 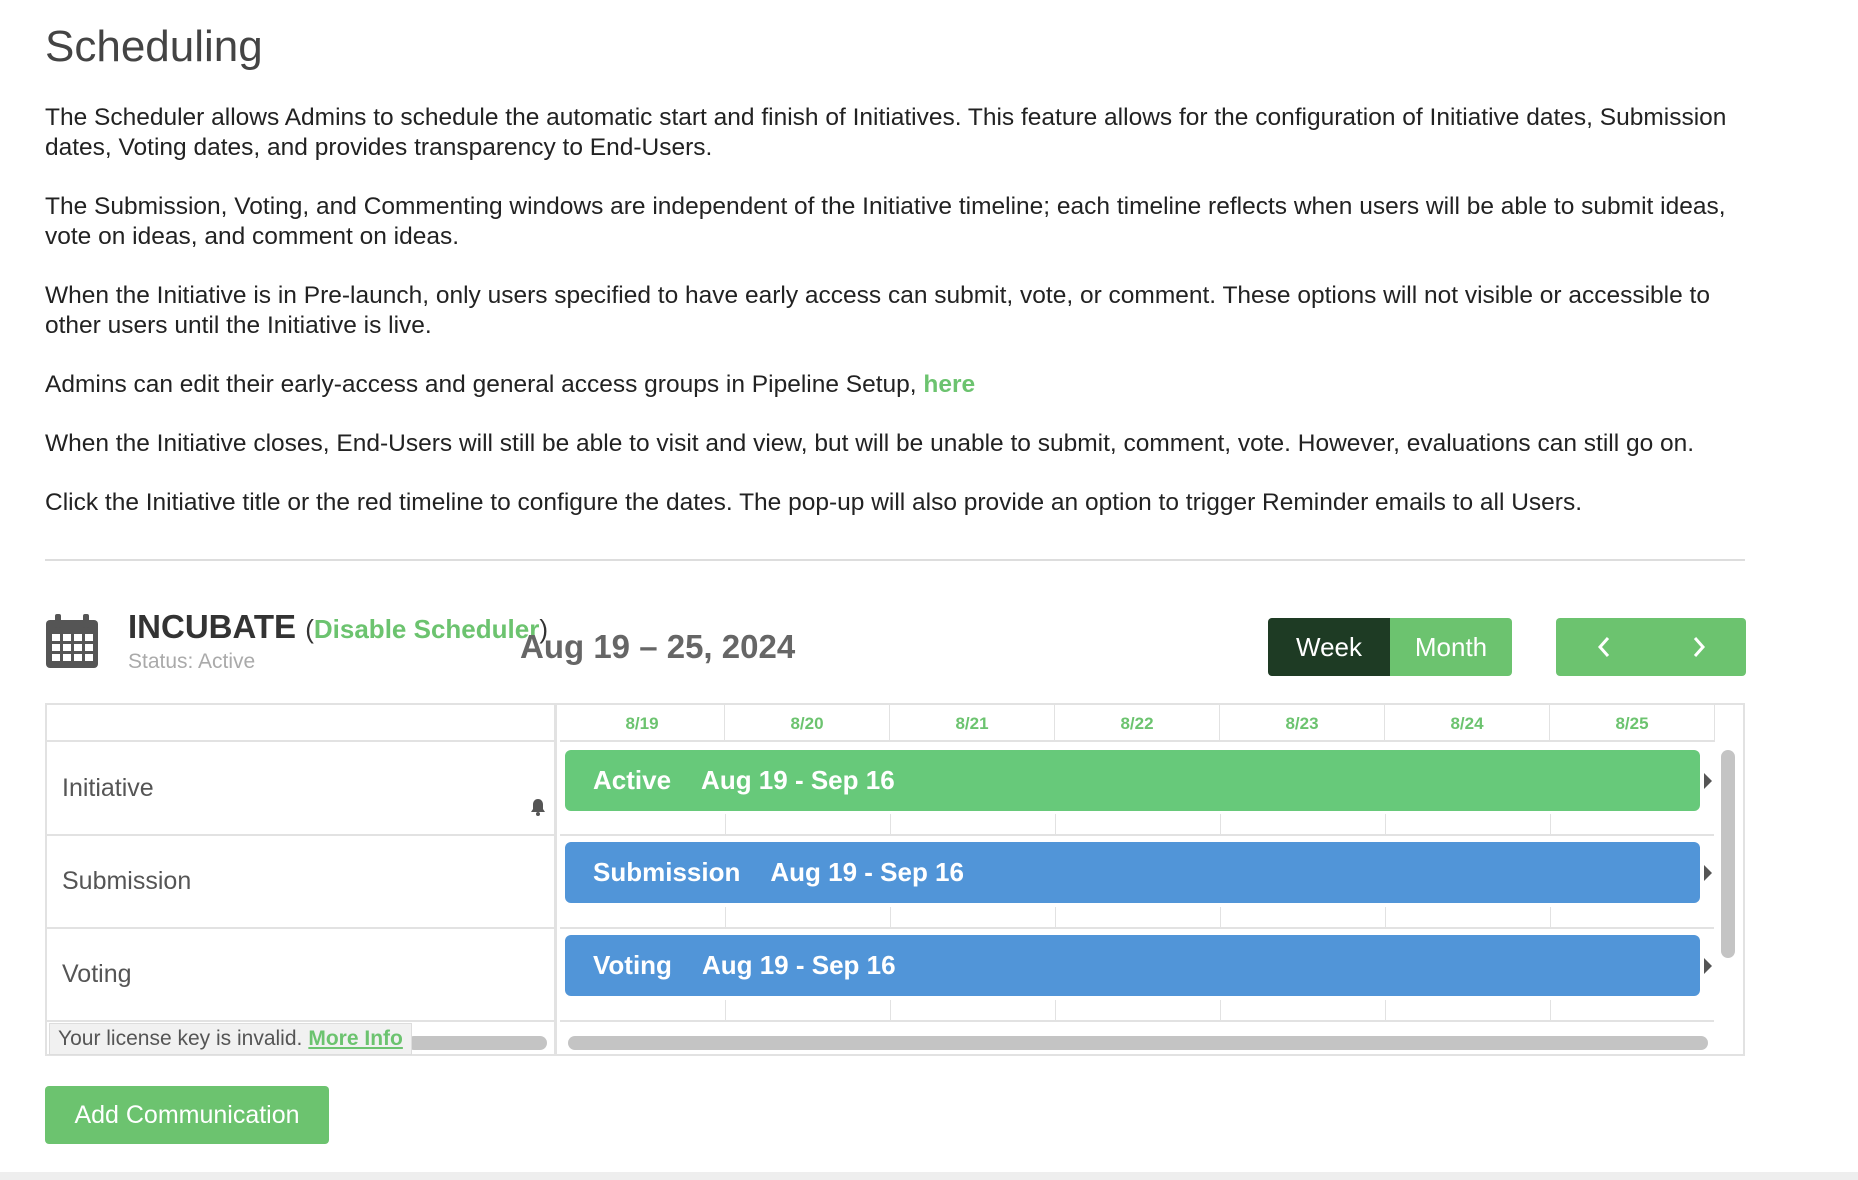 What do you see at coordinates (949, 384) in the screenshot?
I see `pipeline-setup-link: here` at bounding box center [949, 384].